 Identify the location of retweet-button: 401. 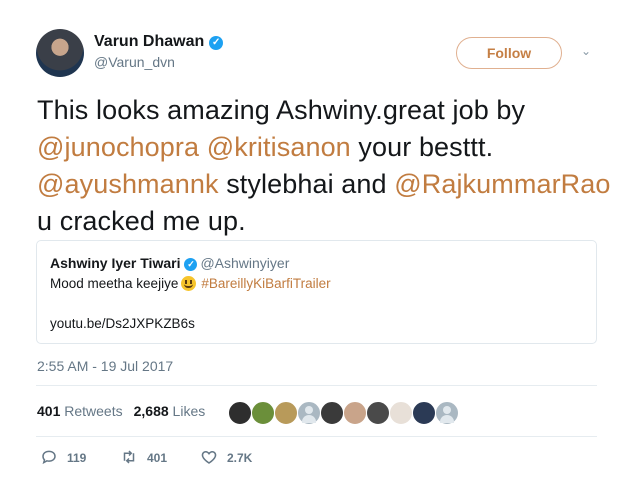
(143, 457).